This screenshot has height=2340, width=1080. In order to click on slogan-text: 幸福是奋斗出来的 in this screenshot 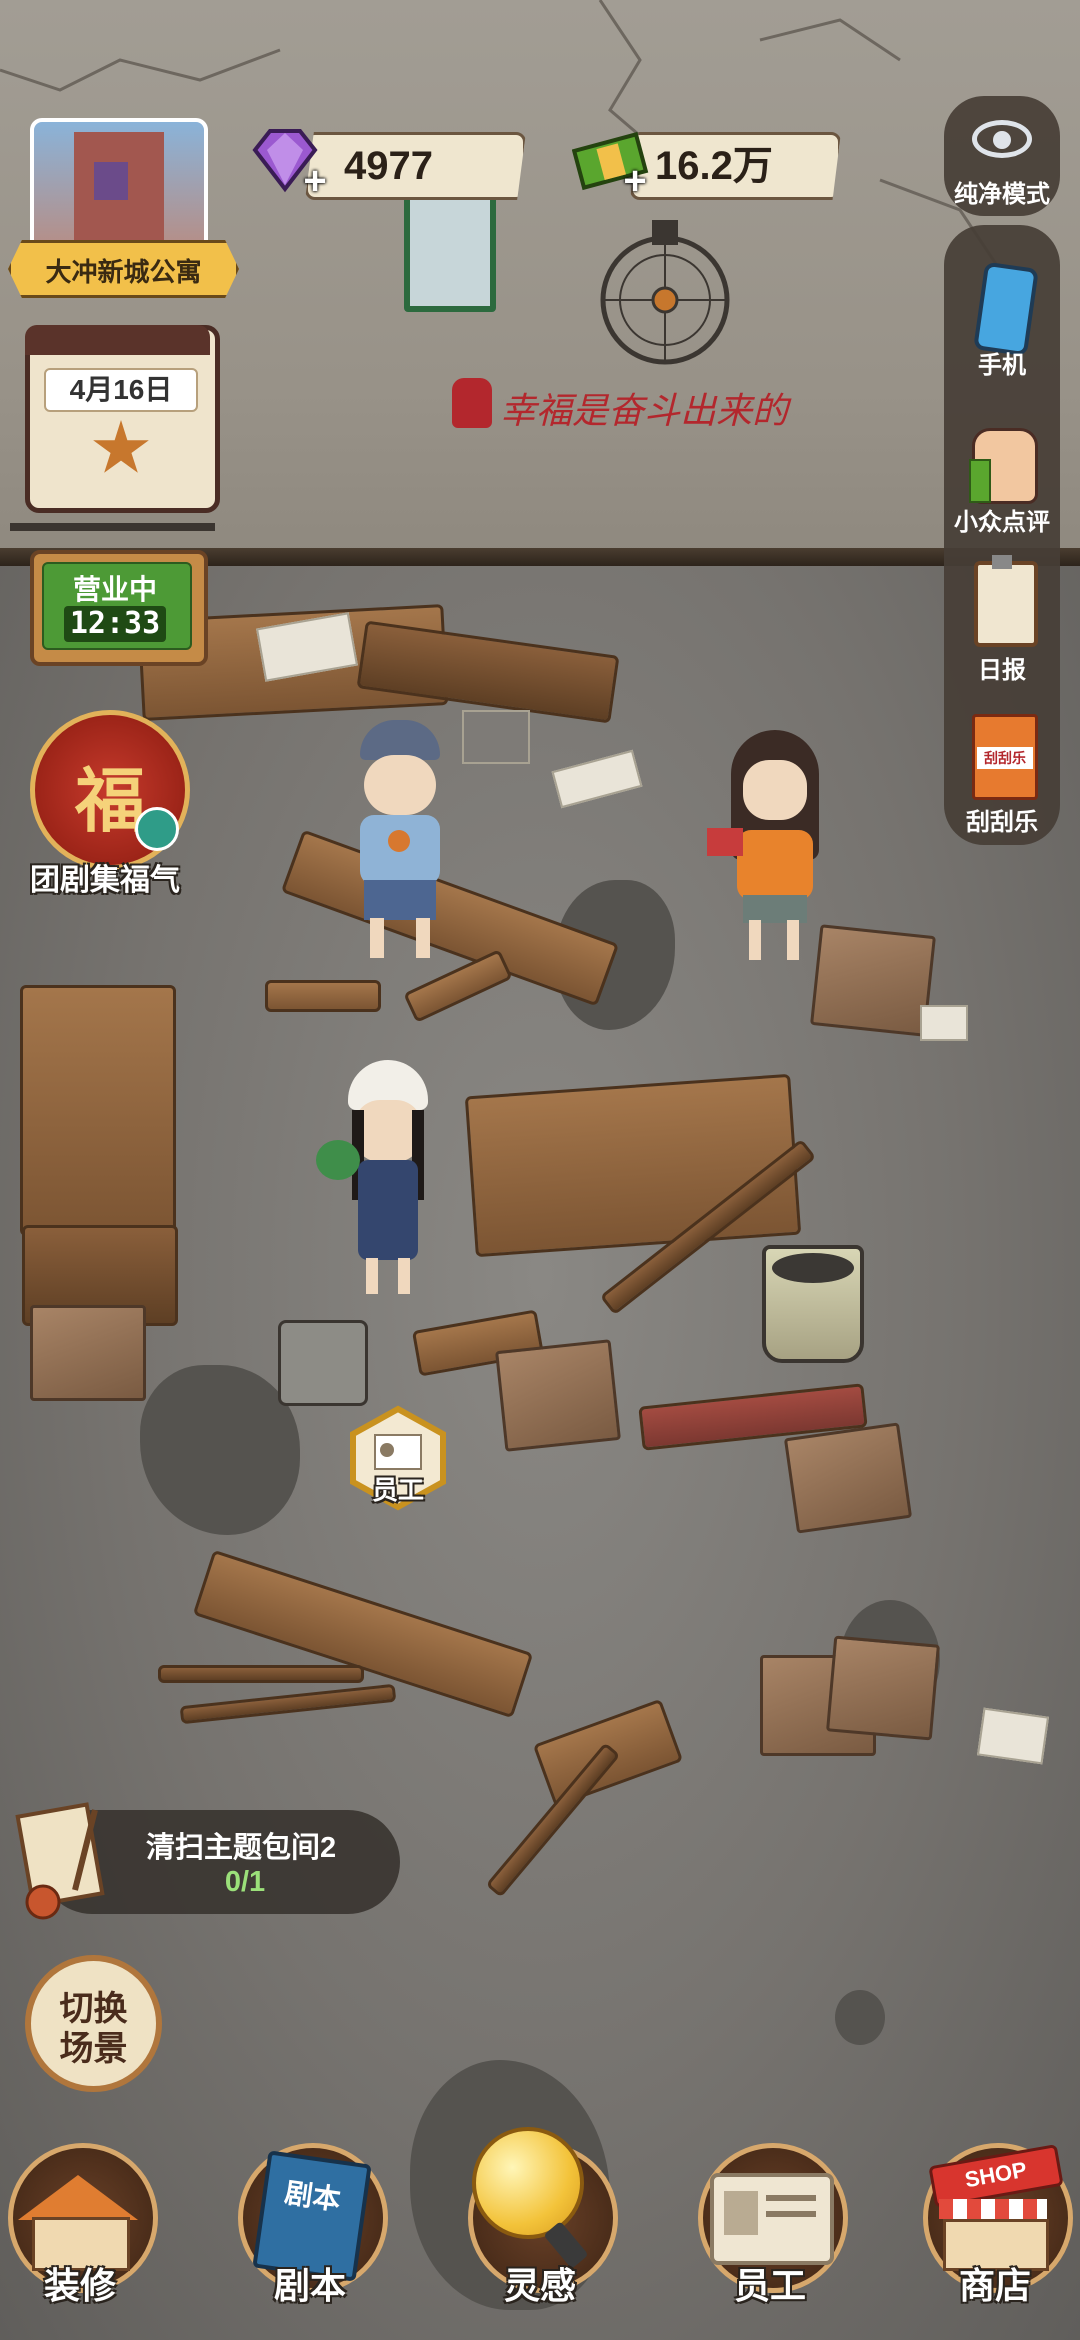, I will do `click(644, 411)`.